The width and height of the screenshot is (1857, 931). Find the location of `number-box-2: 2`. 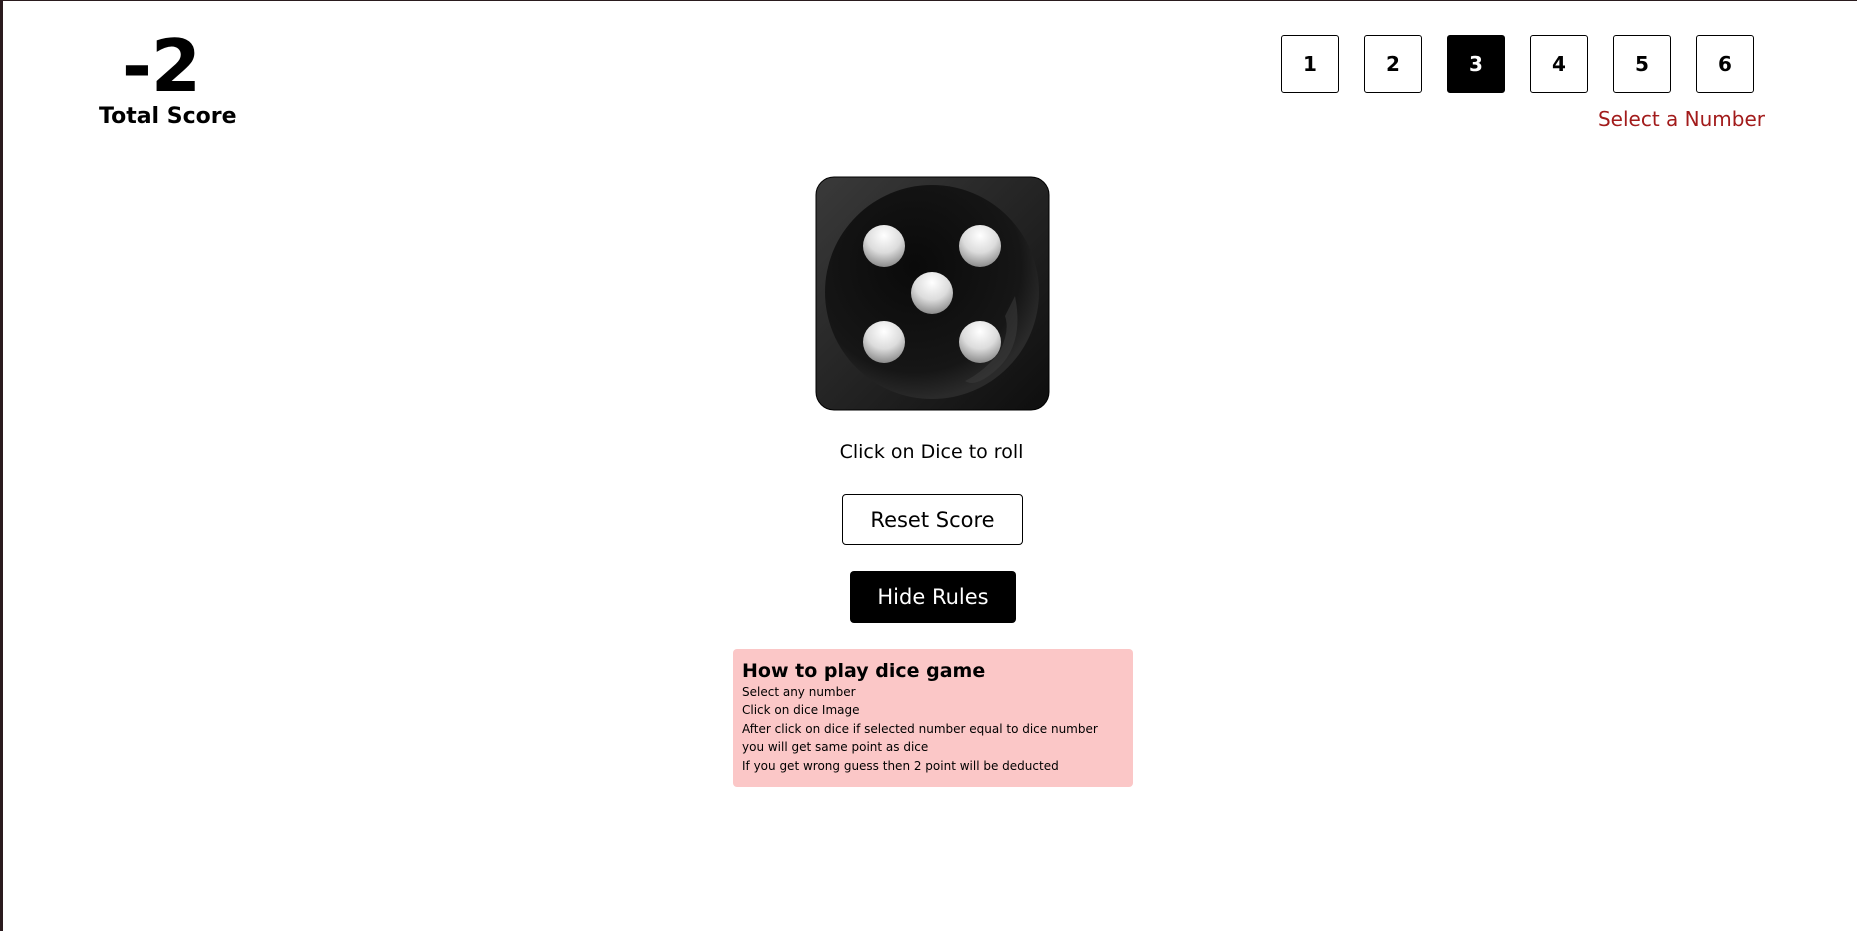

number-box-2: 2 is located at coordinates (1393, 64).